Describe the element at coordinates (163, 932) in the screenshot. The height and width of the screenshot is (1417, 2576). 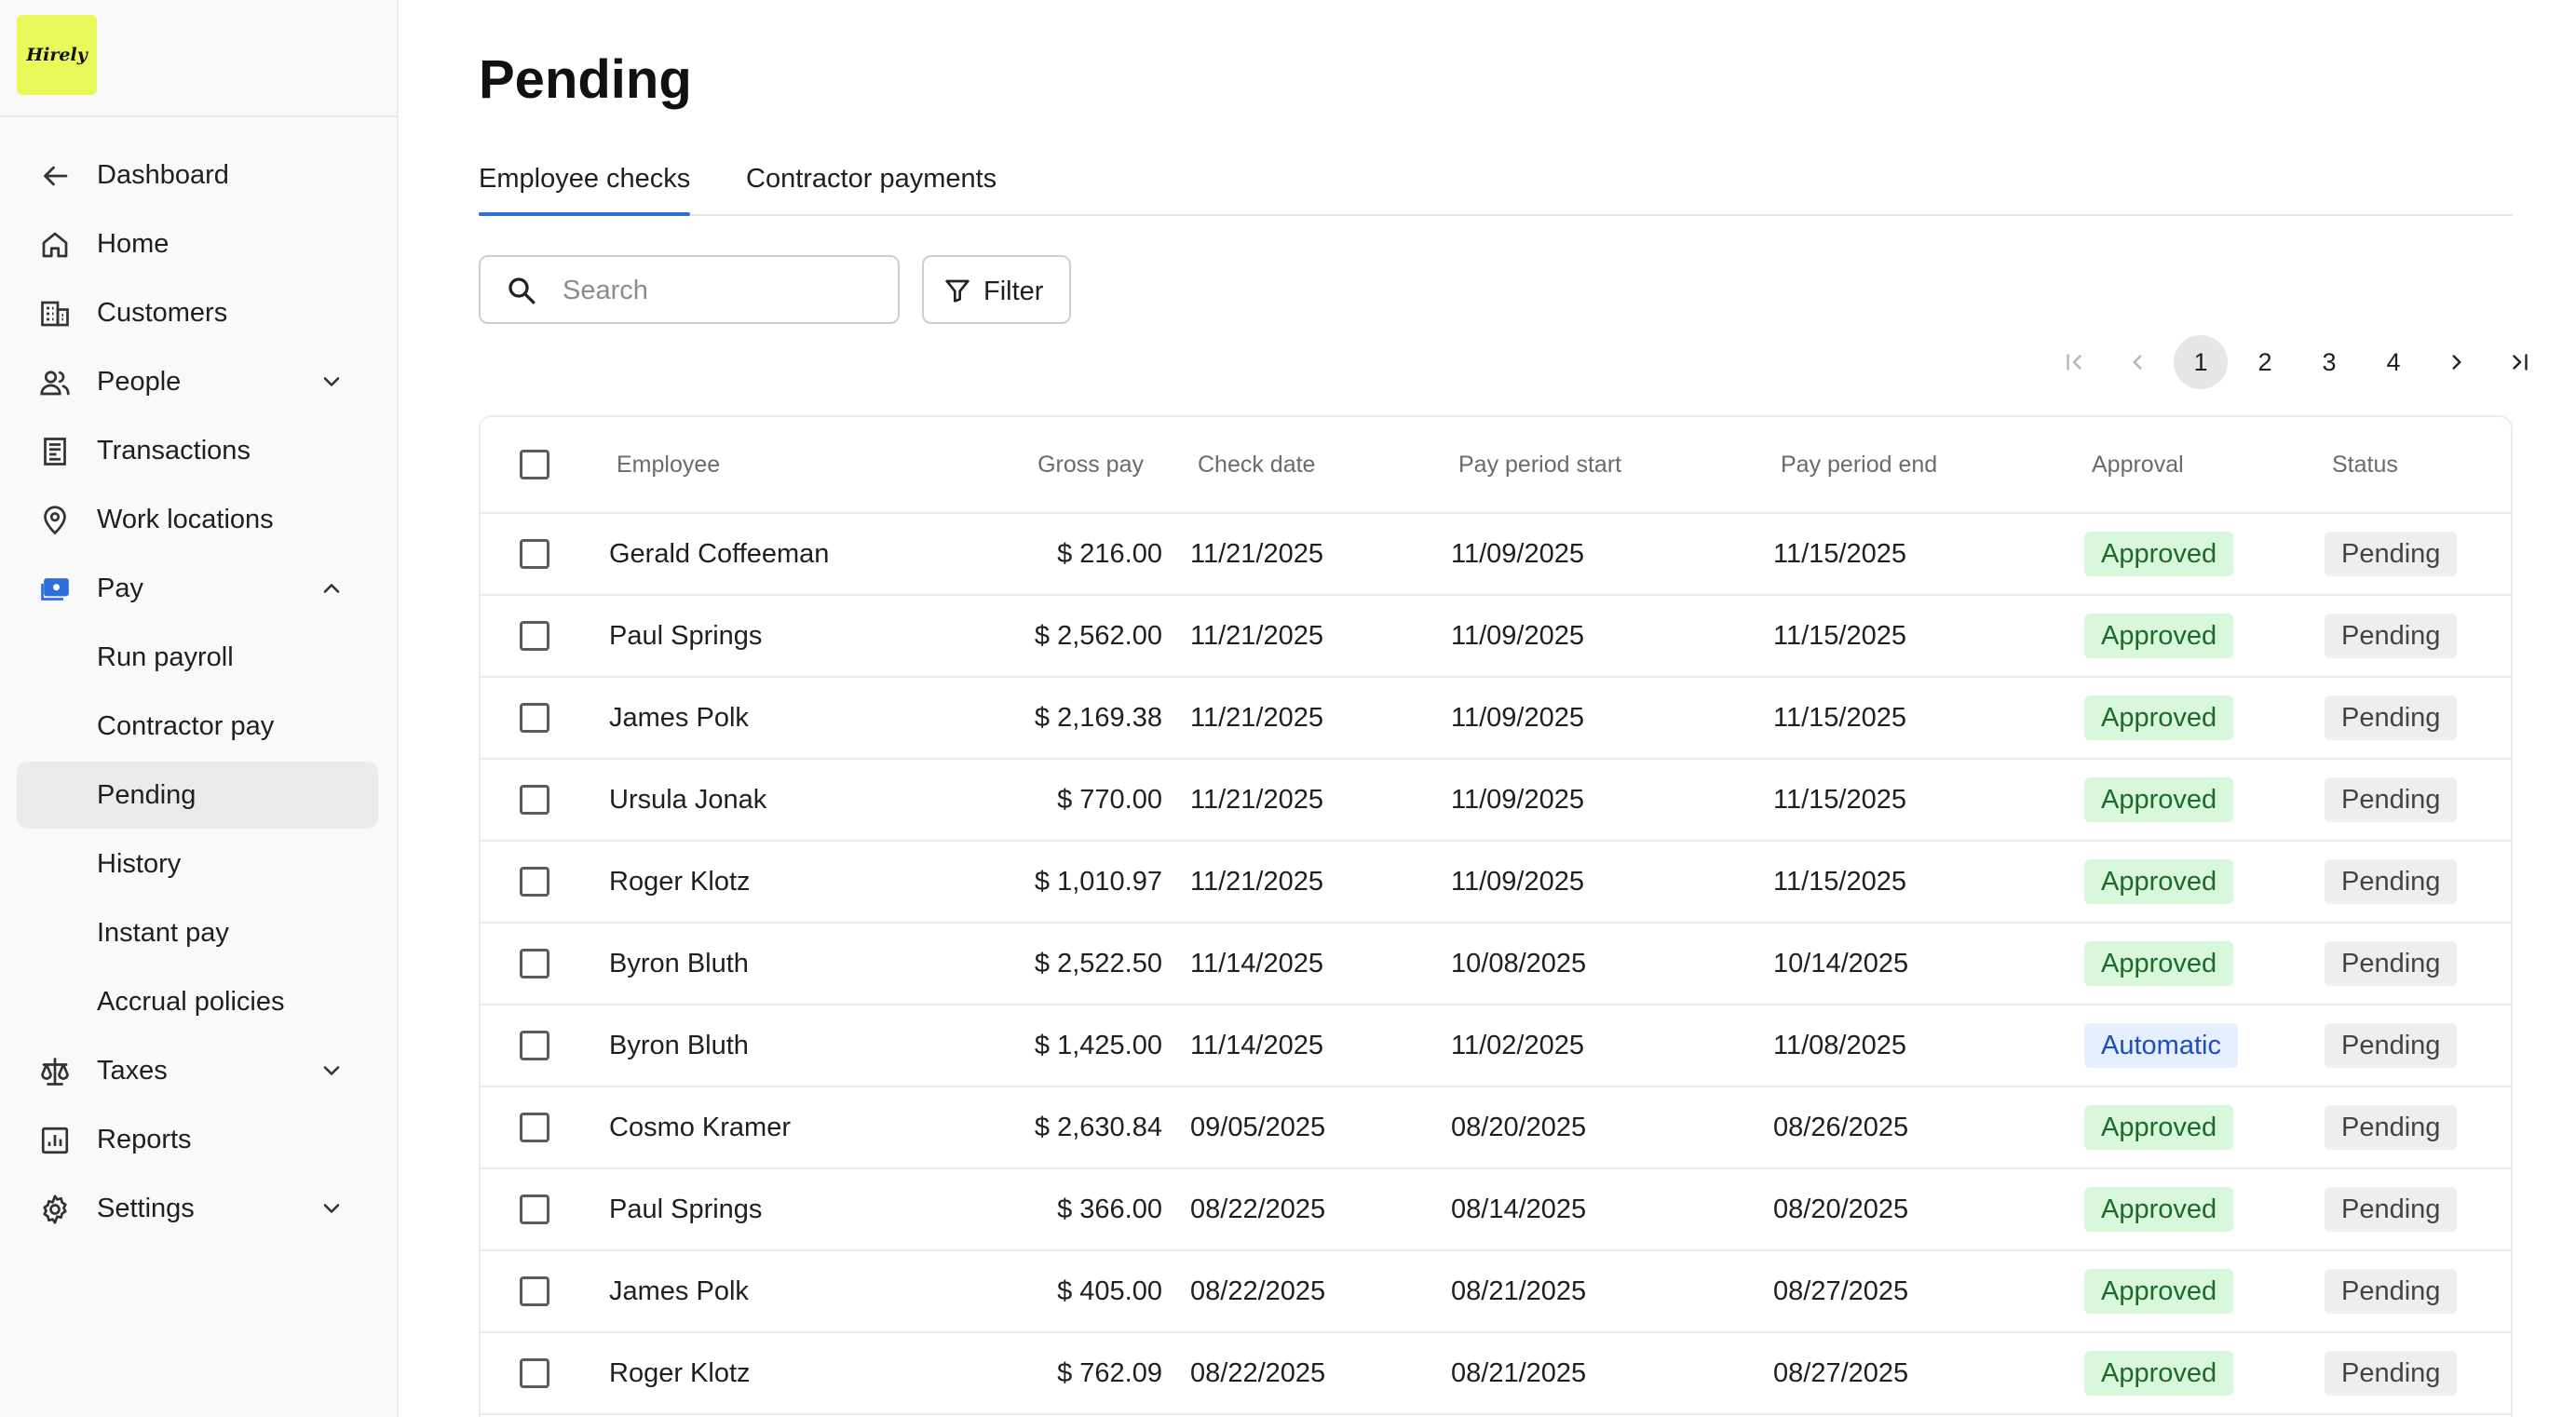
I see `sidebar-item-label: Instant pay` at that location.